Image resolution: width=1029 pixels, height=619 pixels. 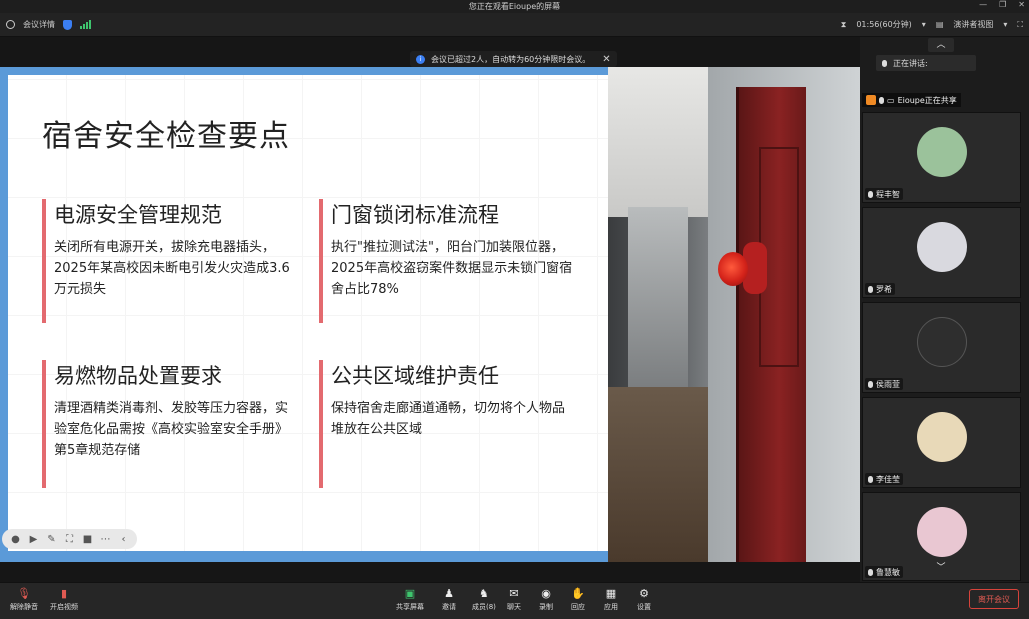 What do you see at coordinates (606, 59) in the screenshot?
I see `close-icon: ✕` at bounding box center [606, 59].